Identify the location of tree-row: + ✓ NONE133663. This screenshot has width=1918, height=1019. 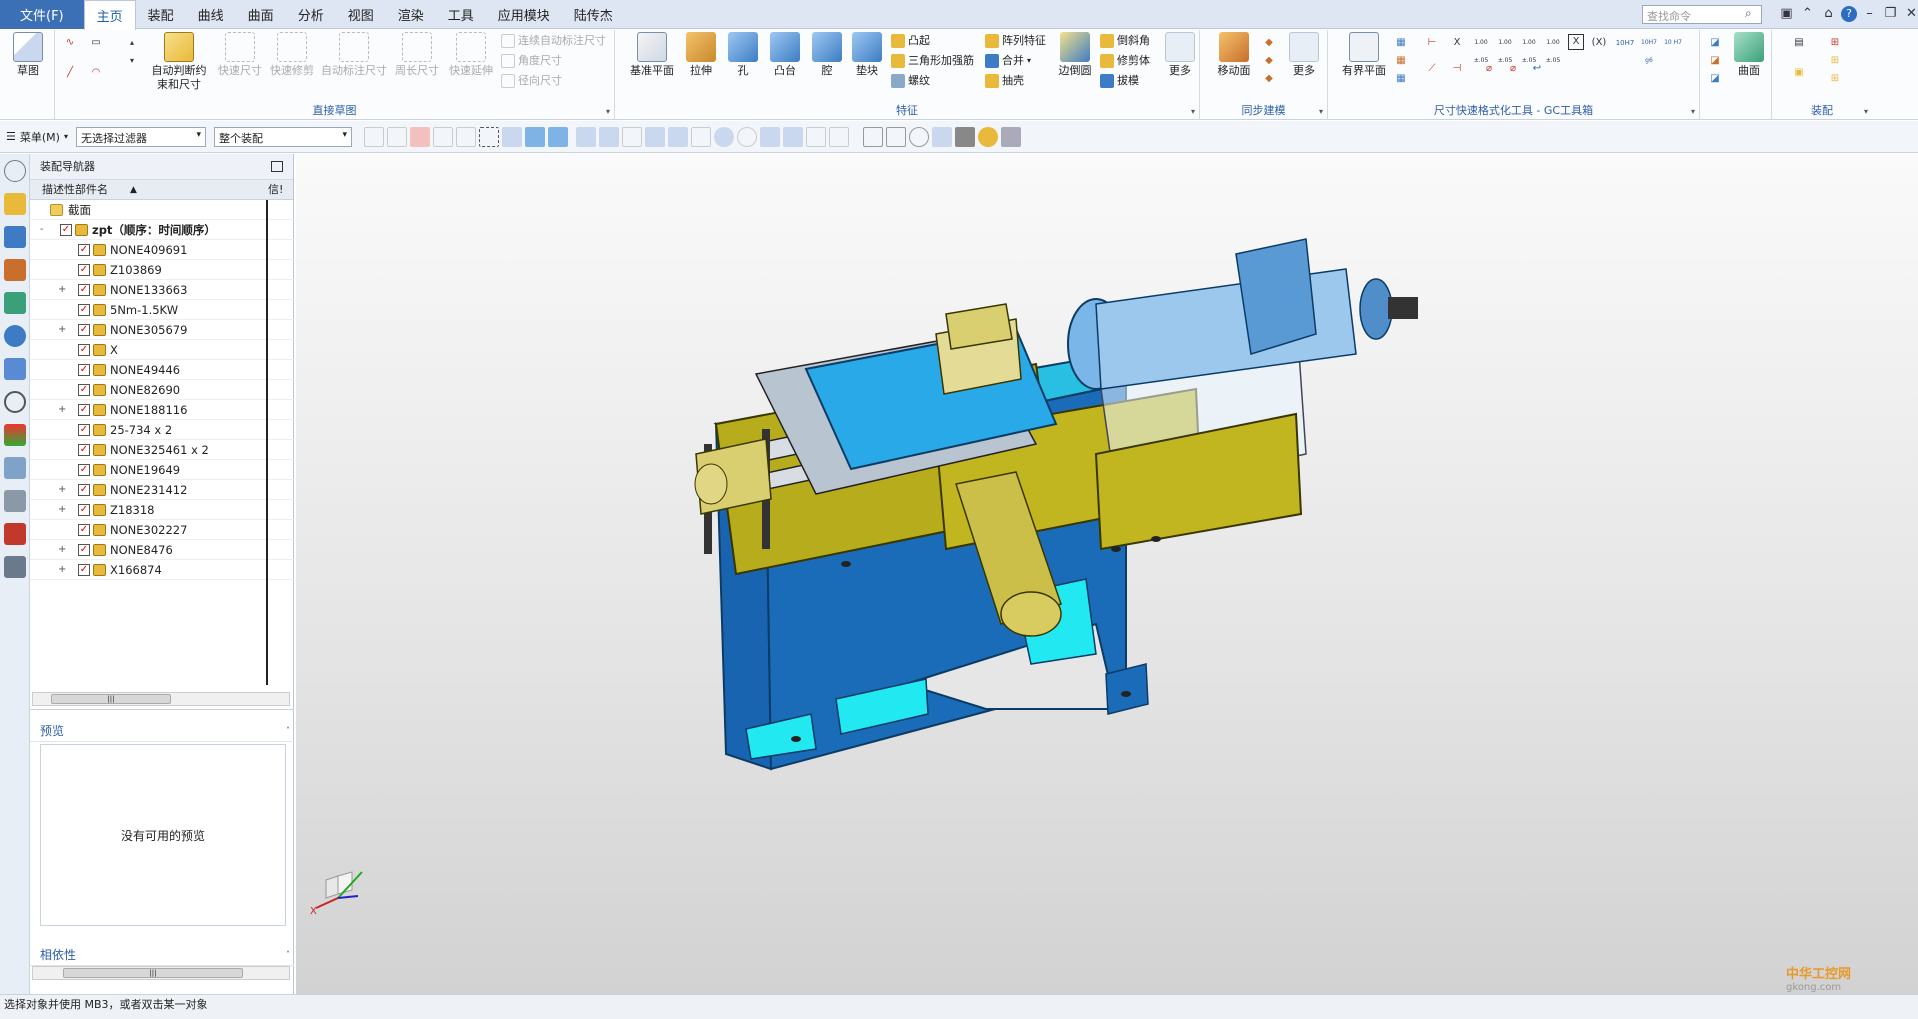
(162, 290).